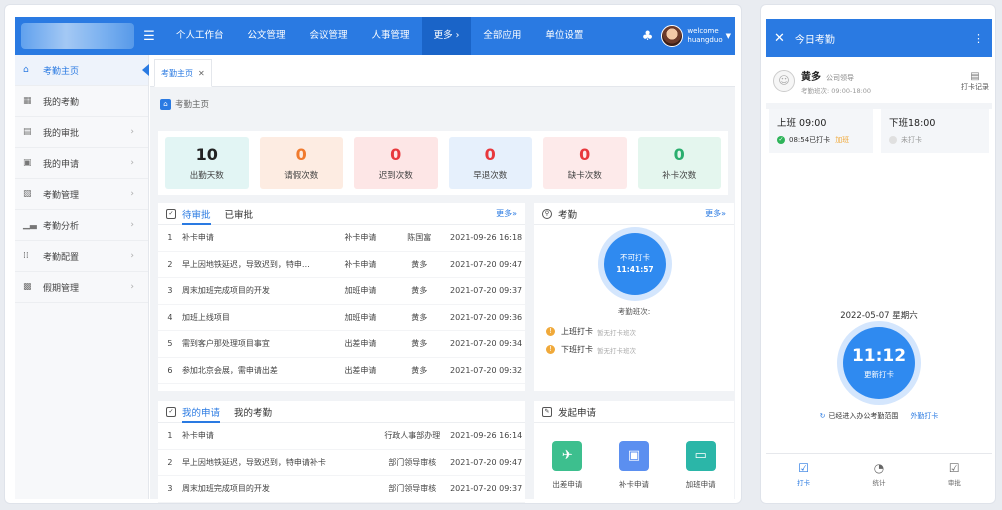 The image size is (1002, 510). Describe the element at coordinates (616, 332) in the screenshot. I see `checkin-sub: 暂无打卡班次` at that location.